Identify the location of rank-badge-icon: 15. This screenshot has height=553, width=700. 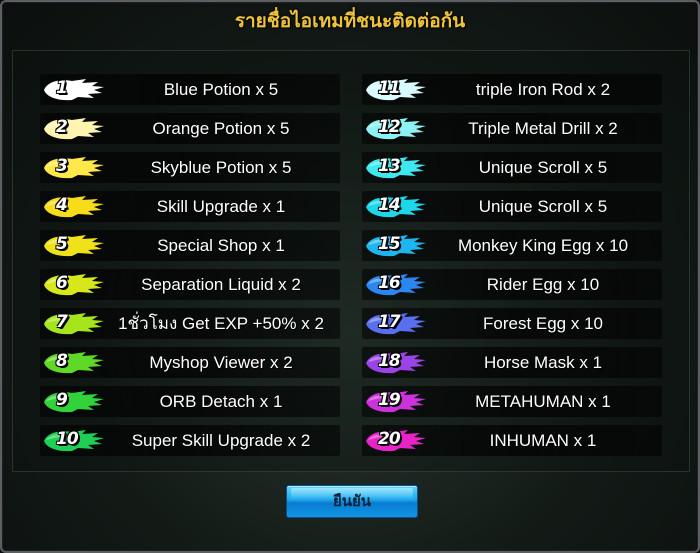
(396, 245).